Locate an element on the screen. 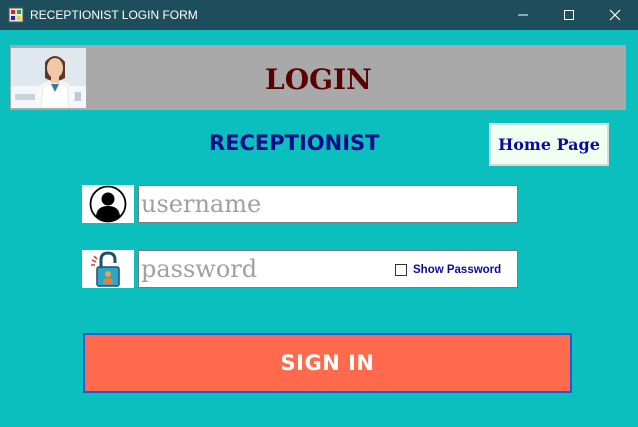 This screenshot has height=427, width=638. home-page-label: Home Page is located at coordinates (549, 144).